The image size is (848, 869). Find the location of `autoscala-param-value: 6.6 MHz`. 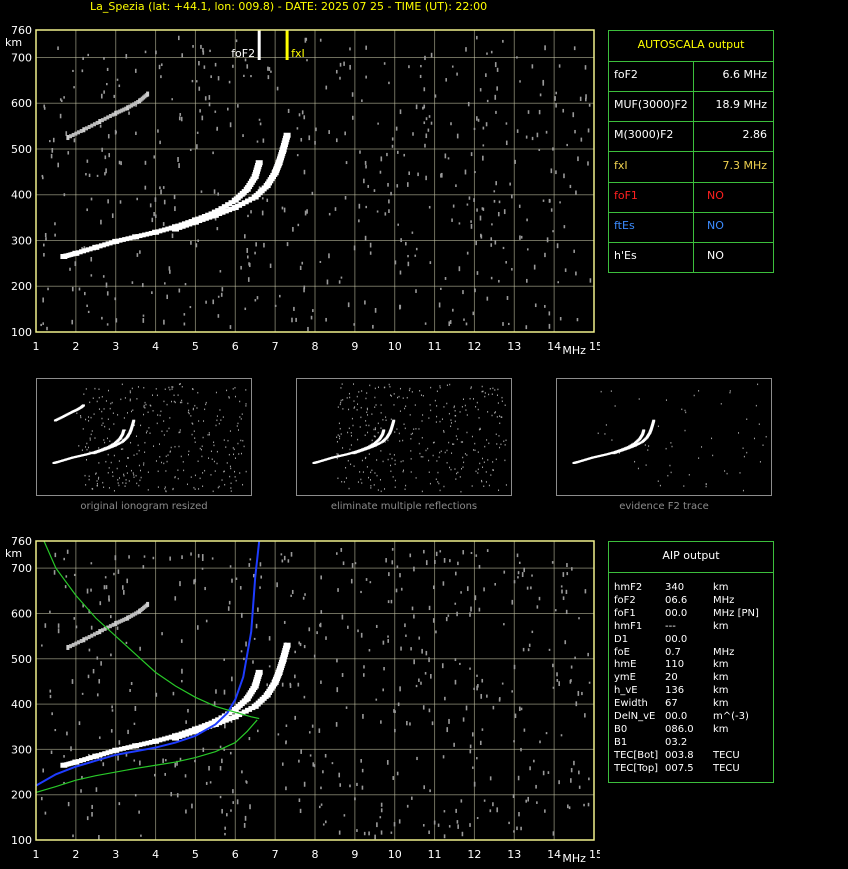

autoscala-param-value: 6.6 MHz is located at coordinates (744, 74).